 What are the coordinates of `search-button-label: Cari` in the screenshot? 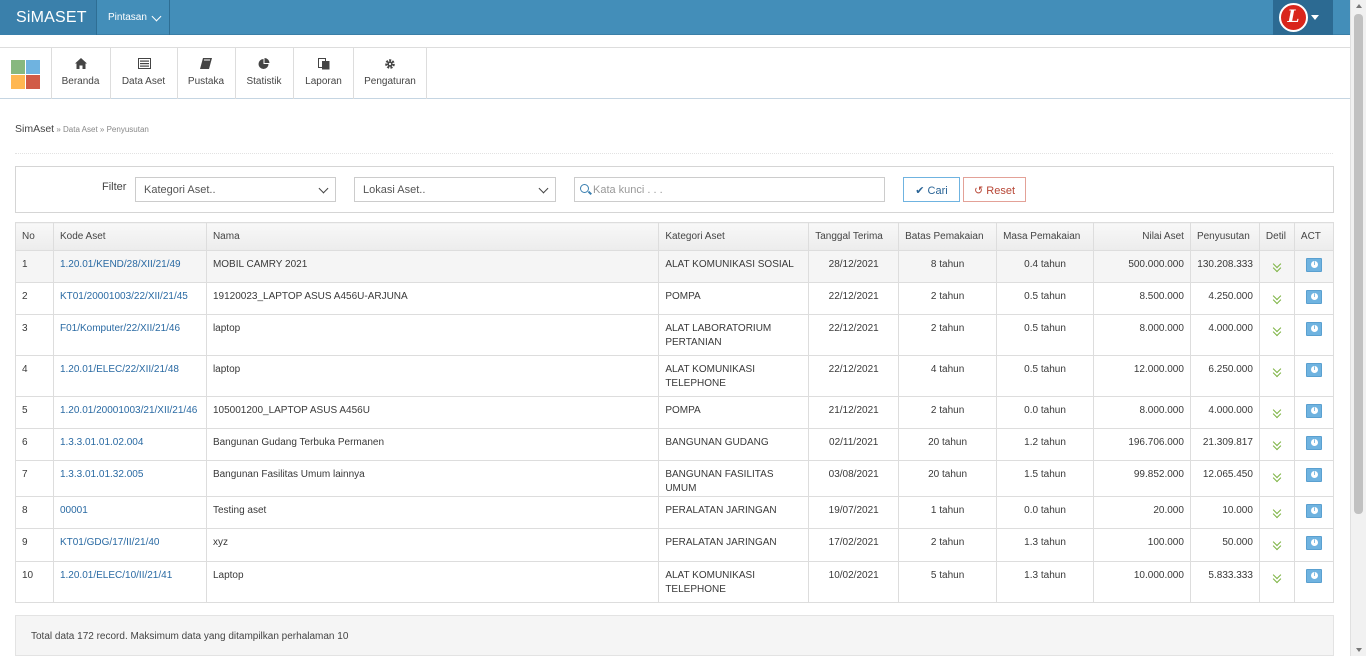 It's located at (937, 191).